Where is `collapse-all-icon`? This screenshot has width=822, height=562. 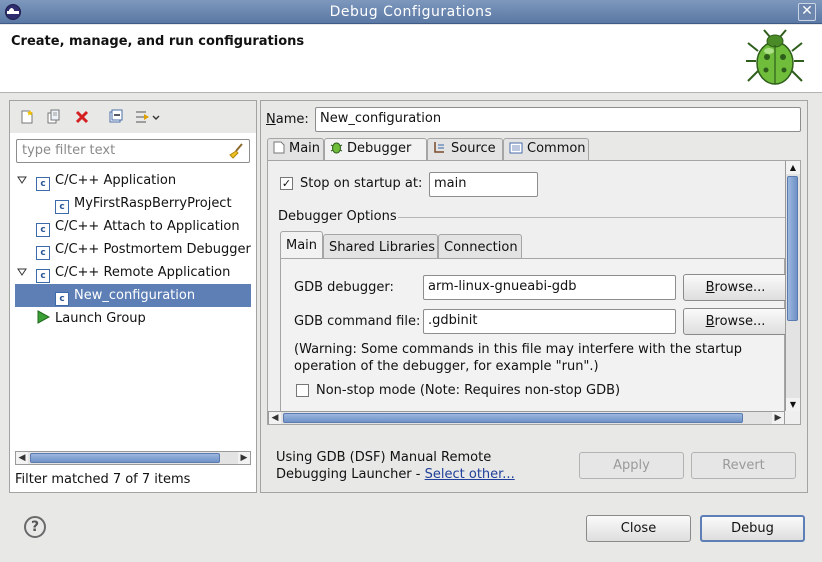
collapse-all-icon is located at coordinates (116, 117).